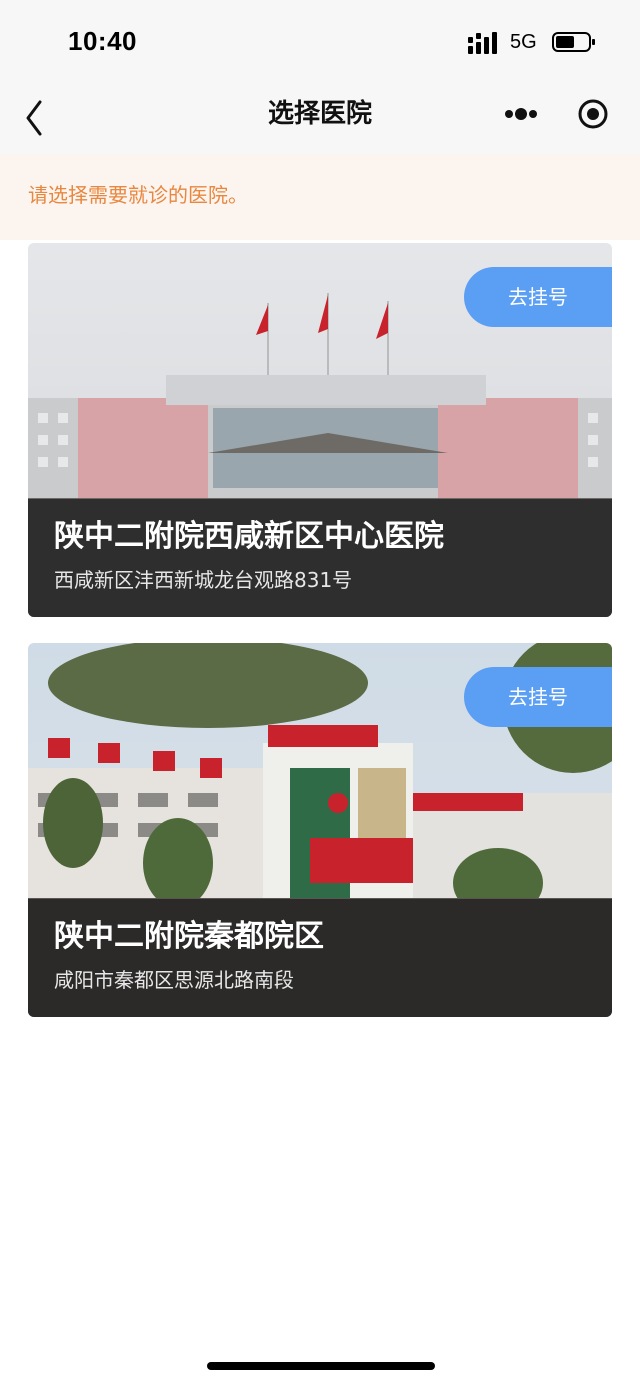 The image size is (640, 1385). I want to click on nav-bar: 选择医院, so click(320, 119).